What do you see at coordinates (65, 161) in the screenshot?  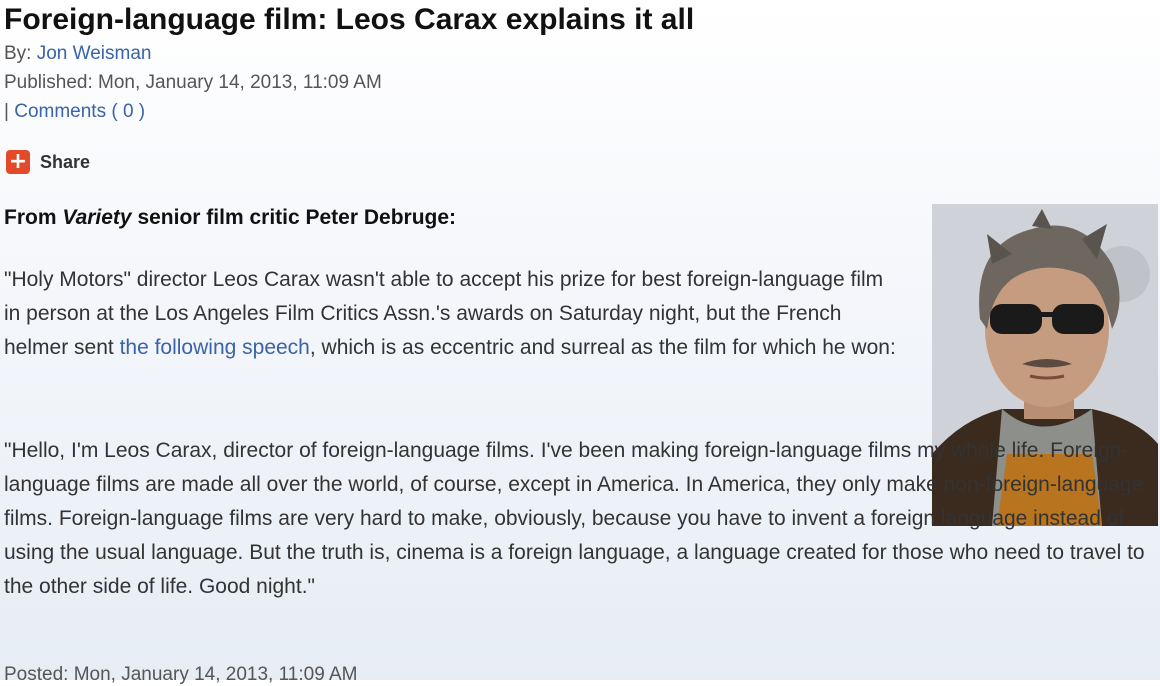 I see `share-label: Share` at bounding box center [65, 161].